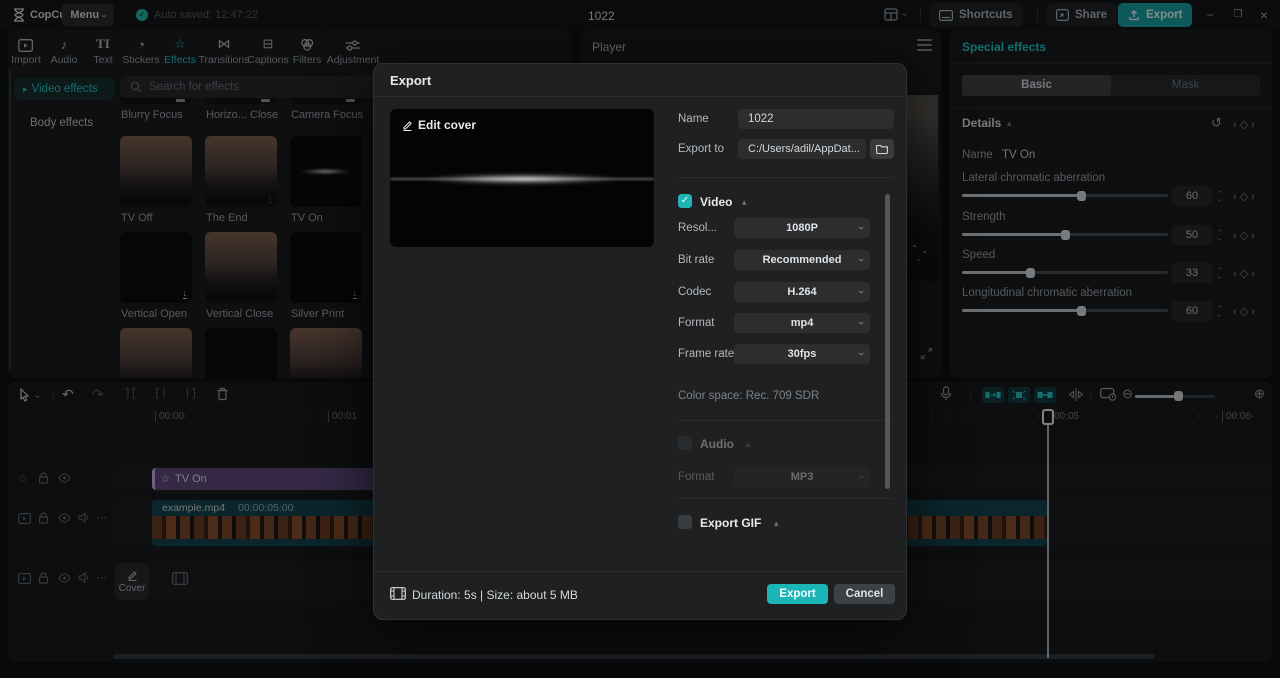  Describe the element at coordinates (802, 477) in the screenshot. I see `audio-format-dropdown: MP3` at that location.